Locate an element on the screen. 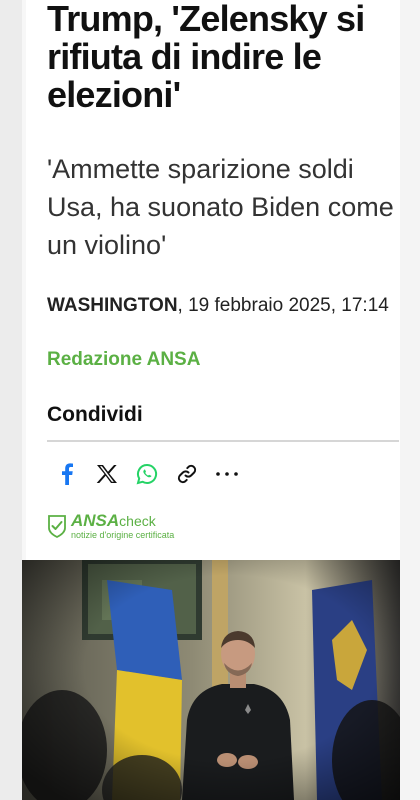 The width and height of the screenshot is (420, 800). ansa-check-suffix: check is located at coordinates (137, 521).